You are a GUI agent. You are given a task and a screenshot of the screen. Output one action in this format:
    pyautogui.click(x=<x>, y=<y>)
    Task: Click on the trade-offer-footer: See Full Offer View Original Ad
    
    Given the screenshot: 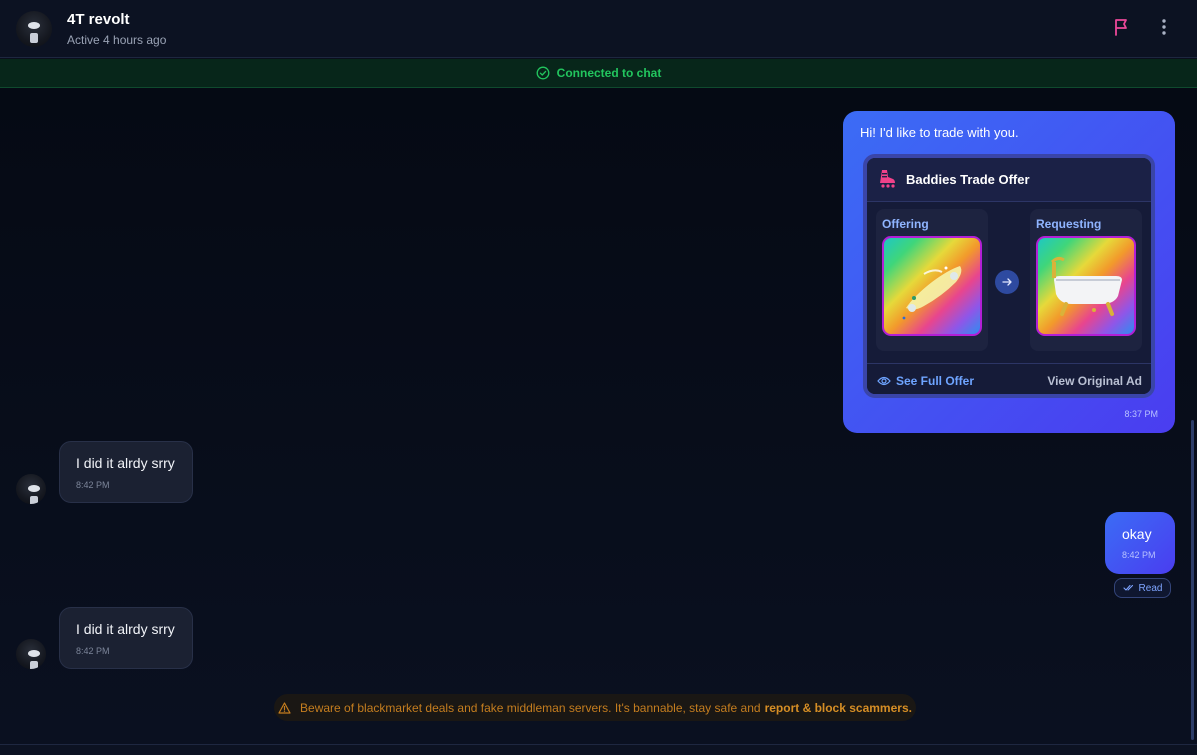 What is the action you would take?
    pyautogui.click(x=1009, y=378)
    